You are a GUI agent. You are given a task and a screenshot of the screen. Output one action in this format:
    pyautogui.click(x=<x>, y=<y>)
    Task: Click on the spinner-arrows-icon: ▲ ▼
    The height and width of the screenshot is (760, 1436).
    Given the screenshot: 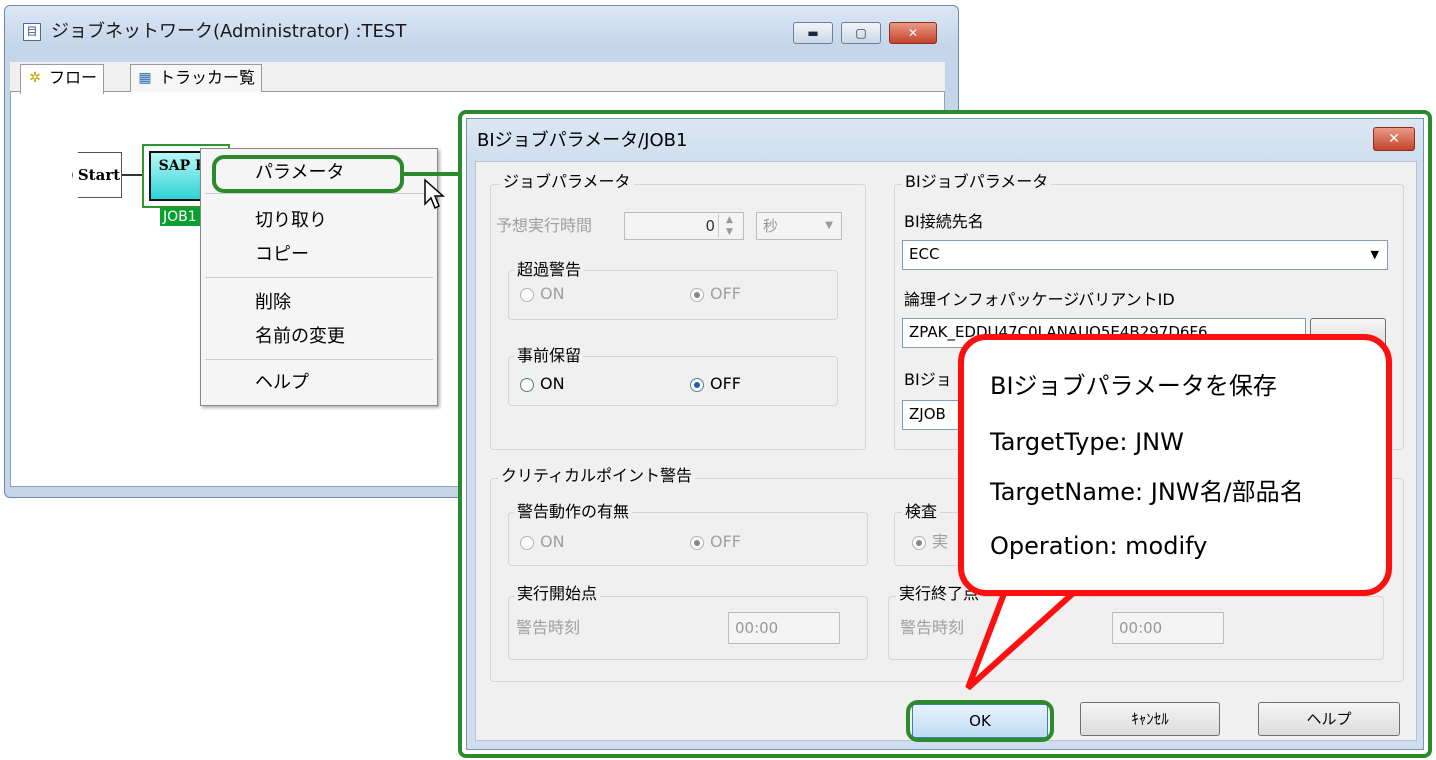 What is the action you would take?
    pyautogui.click(x=729, y=226)
    